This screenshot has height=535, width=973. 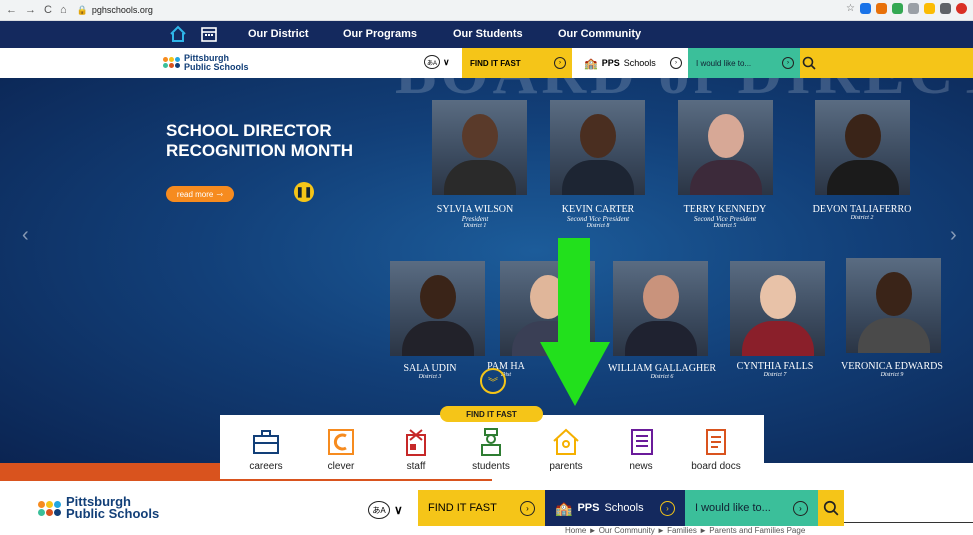 I want to click on fif-news-label: news, so click(x=641, y=466).